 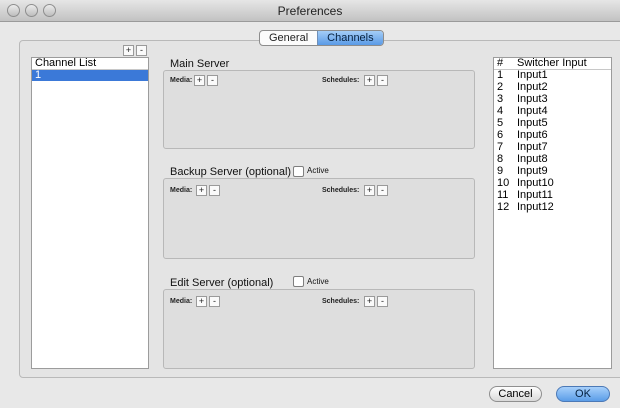 What do you see at coordinates (298, 281) in the screenshot?
I see `edit-active-checkbox` at bounding box center [298, 281].